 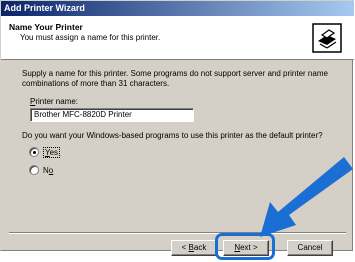 I want to click on radio-no-label: No, so click(x=48, y=170).